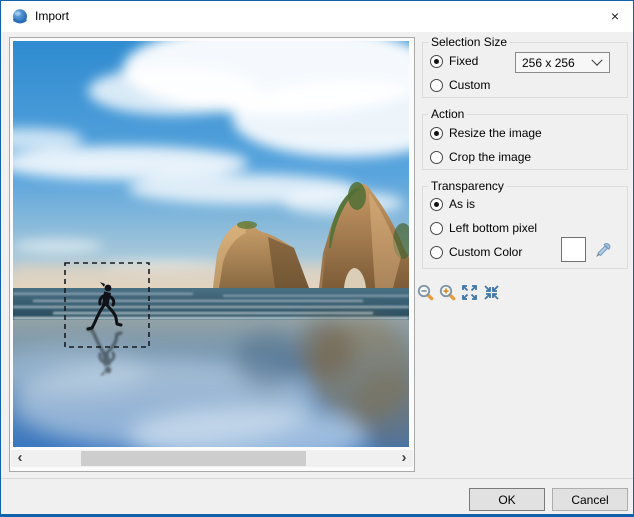 Image resolution: width=634 pixels, height=517 pixels. What do you see at coordinates (436, 252) in the screenshot?
I see `radio-custom-color-circle` at bounding box center [436, 252].